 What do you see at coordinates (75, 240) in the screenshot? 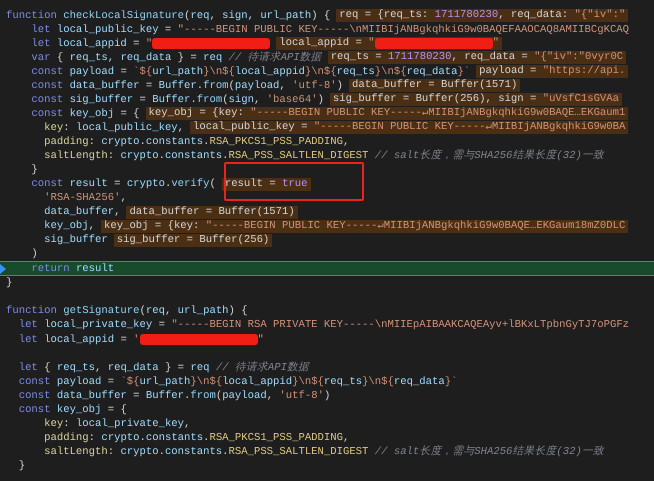
I see `code-text: sig_buffer` at bounding box center [75, 240].